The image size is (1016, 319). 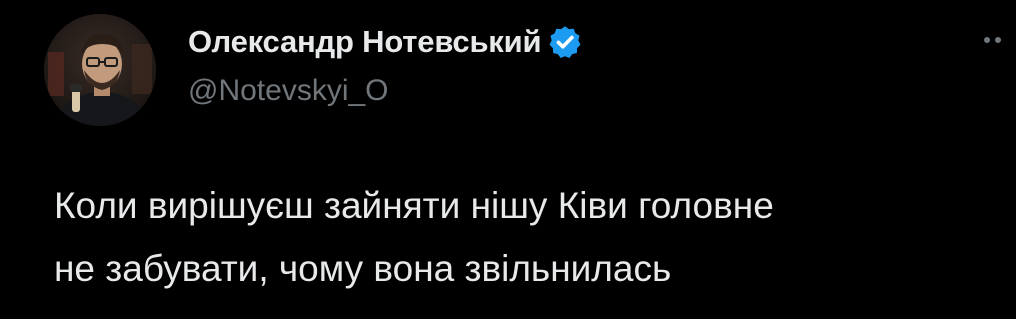 What do you see at coordinates (365, 42) in the screenshot?
I see `author-display-name: Олександр Нотевський` at bounding box center [365, 42].